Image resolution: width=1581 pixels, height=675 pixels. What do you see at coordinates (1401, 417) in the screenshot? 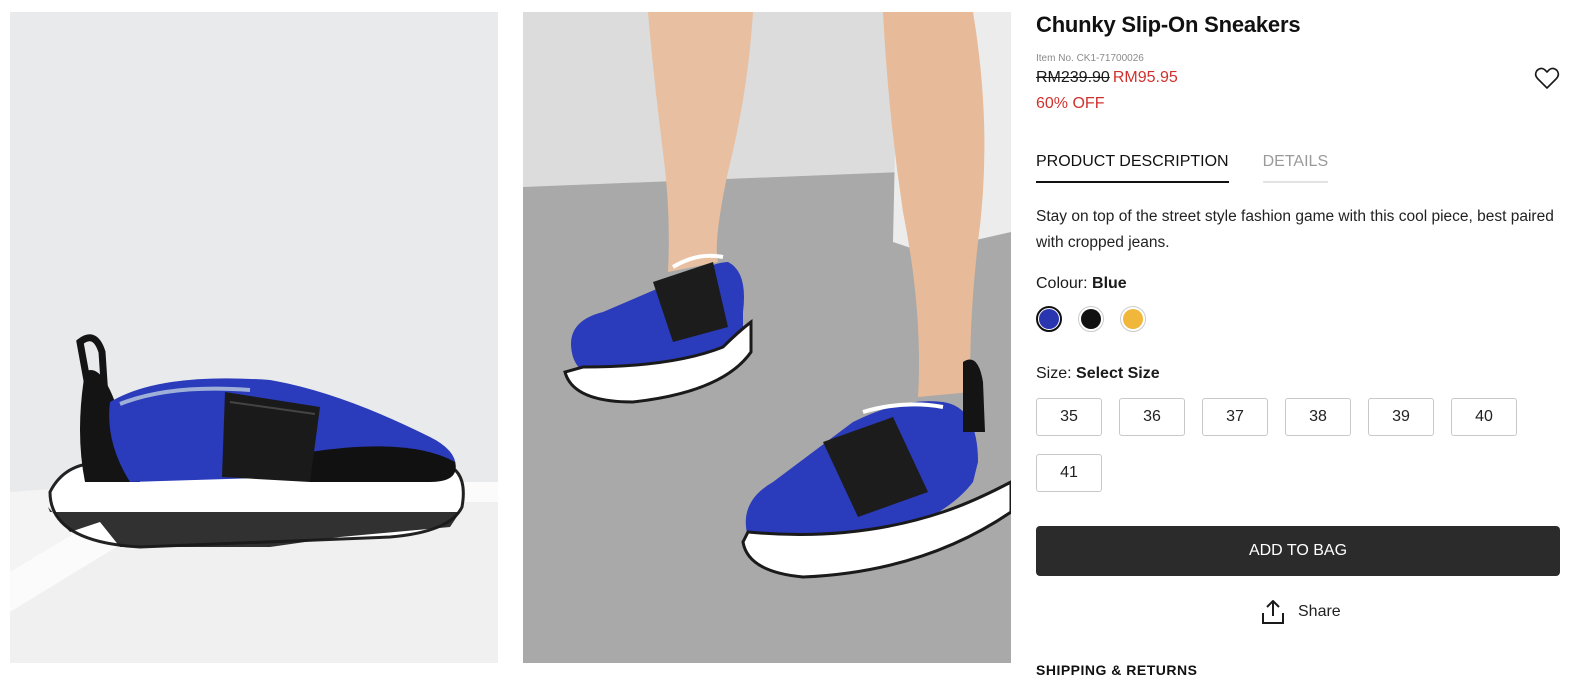
I see `size-option-39: 39` at bounding box center [1401, 417].